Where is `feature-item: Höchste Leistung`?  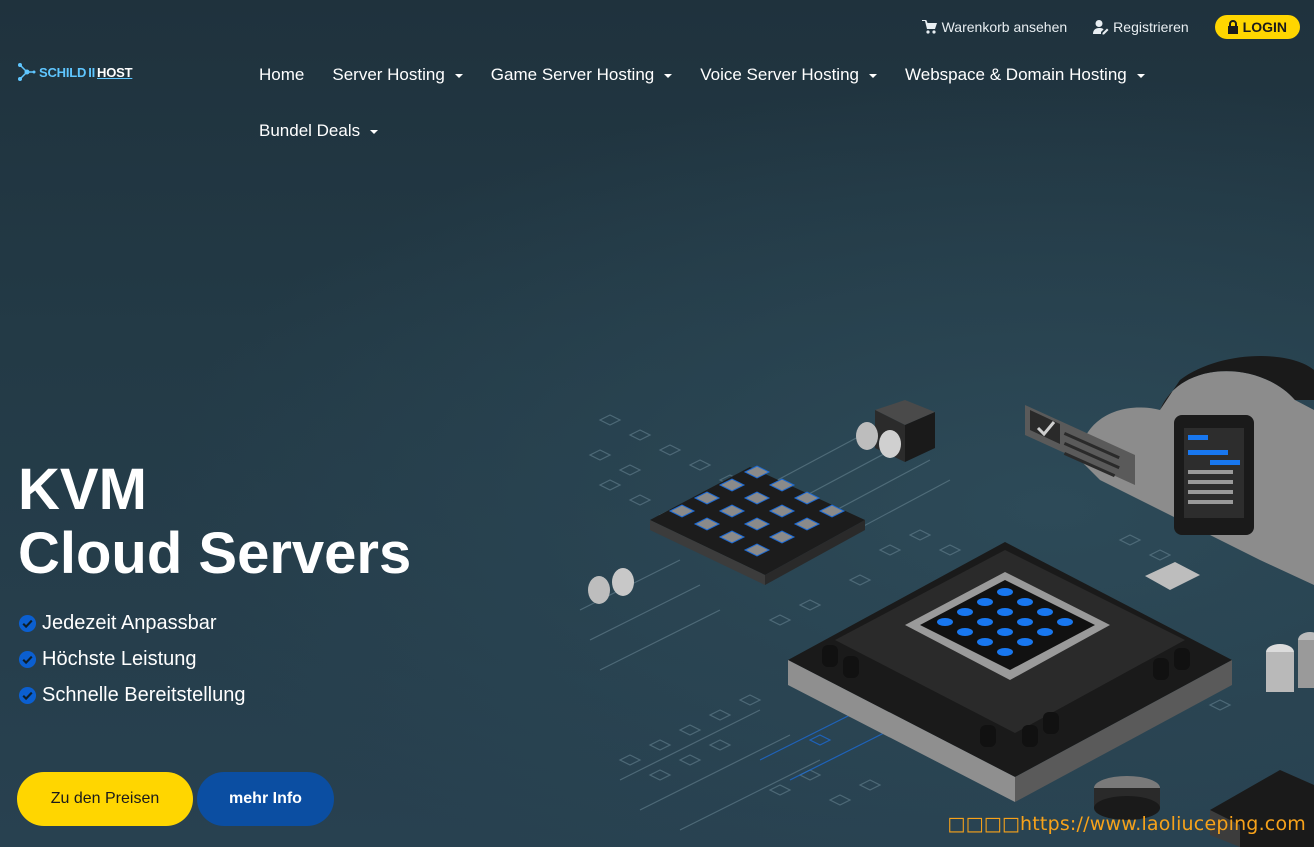 feature-item: Höchste Leistung is located at coordinates (131, 659).